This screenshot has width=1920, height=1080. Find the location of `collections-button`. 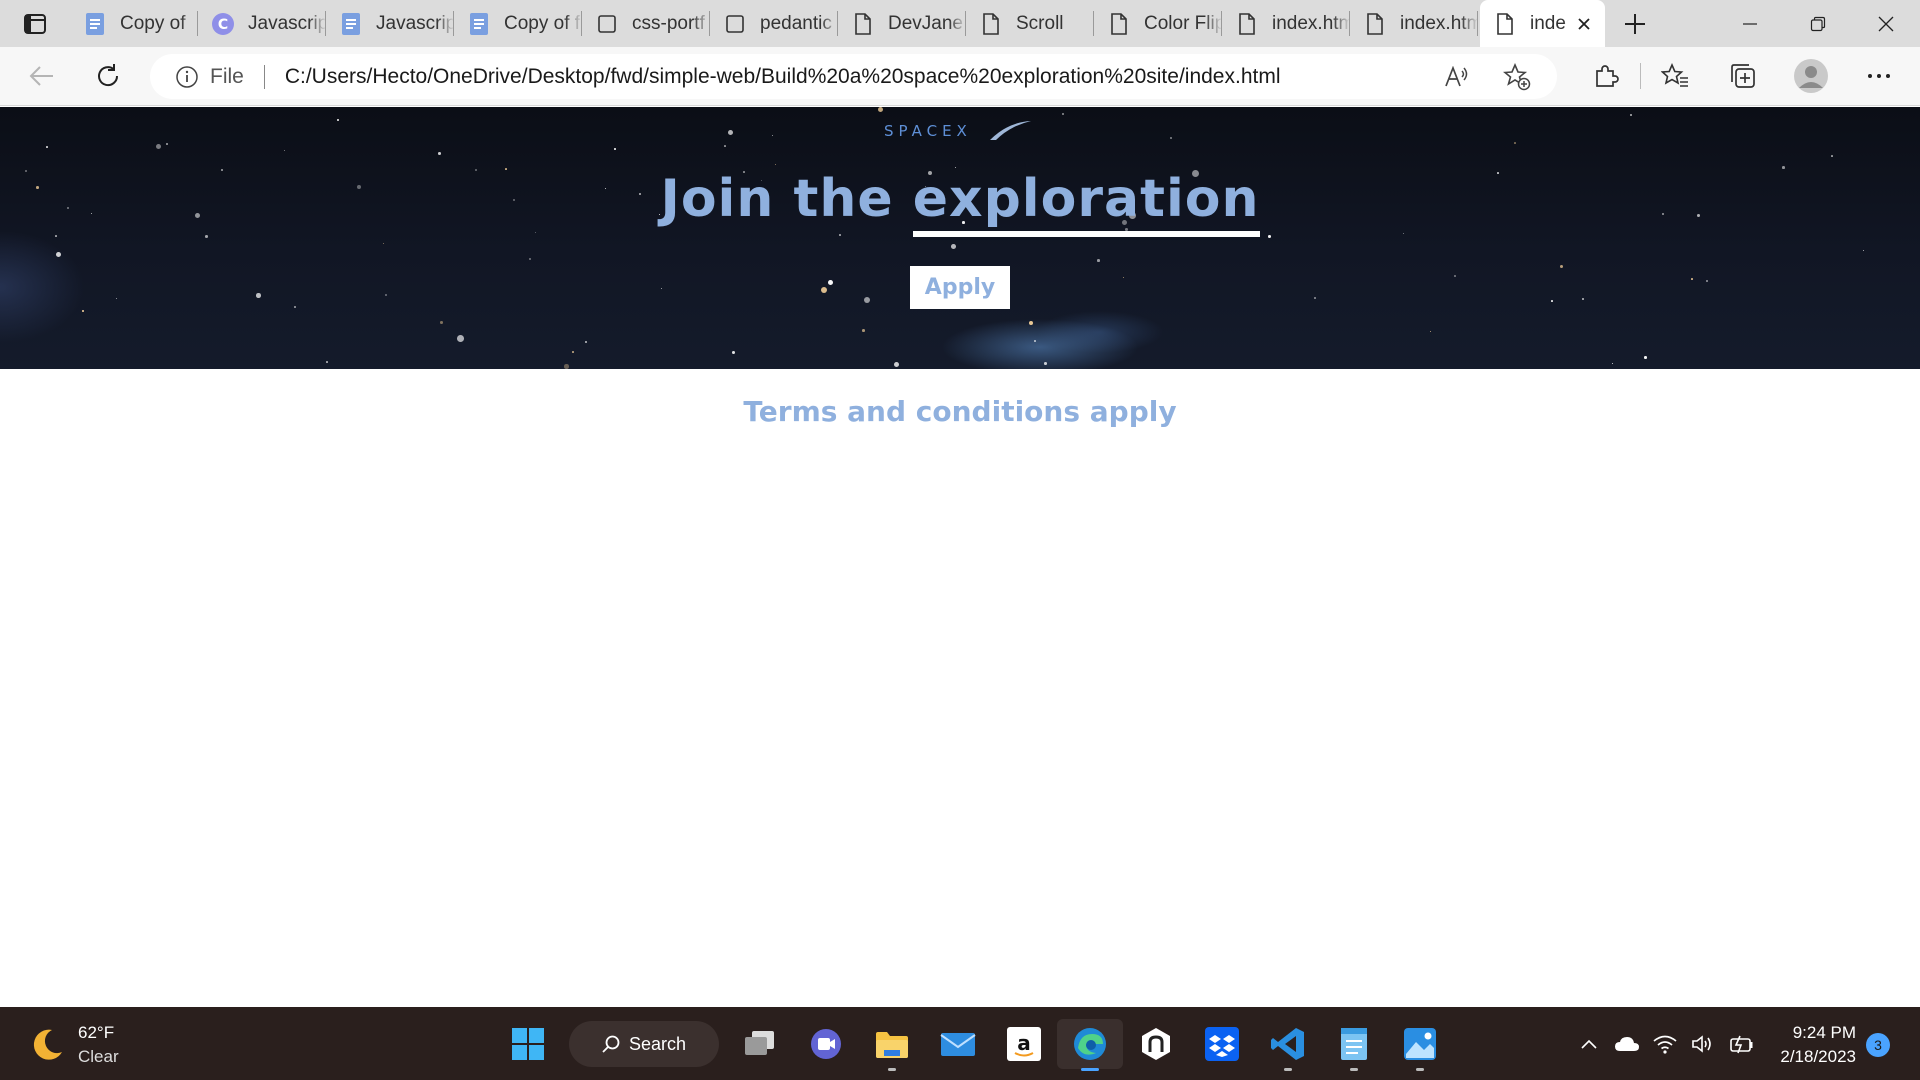

collections-button is located at coordinates (1743, 76).